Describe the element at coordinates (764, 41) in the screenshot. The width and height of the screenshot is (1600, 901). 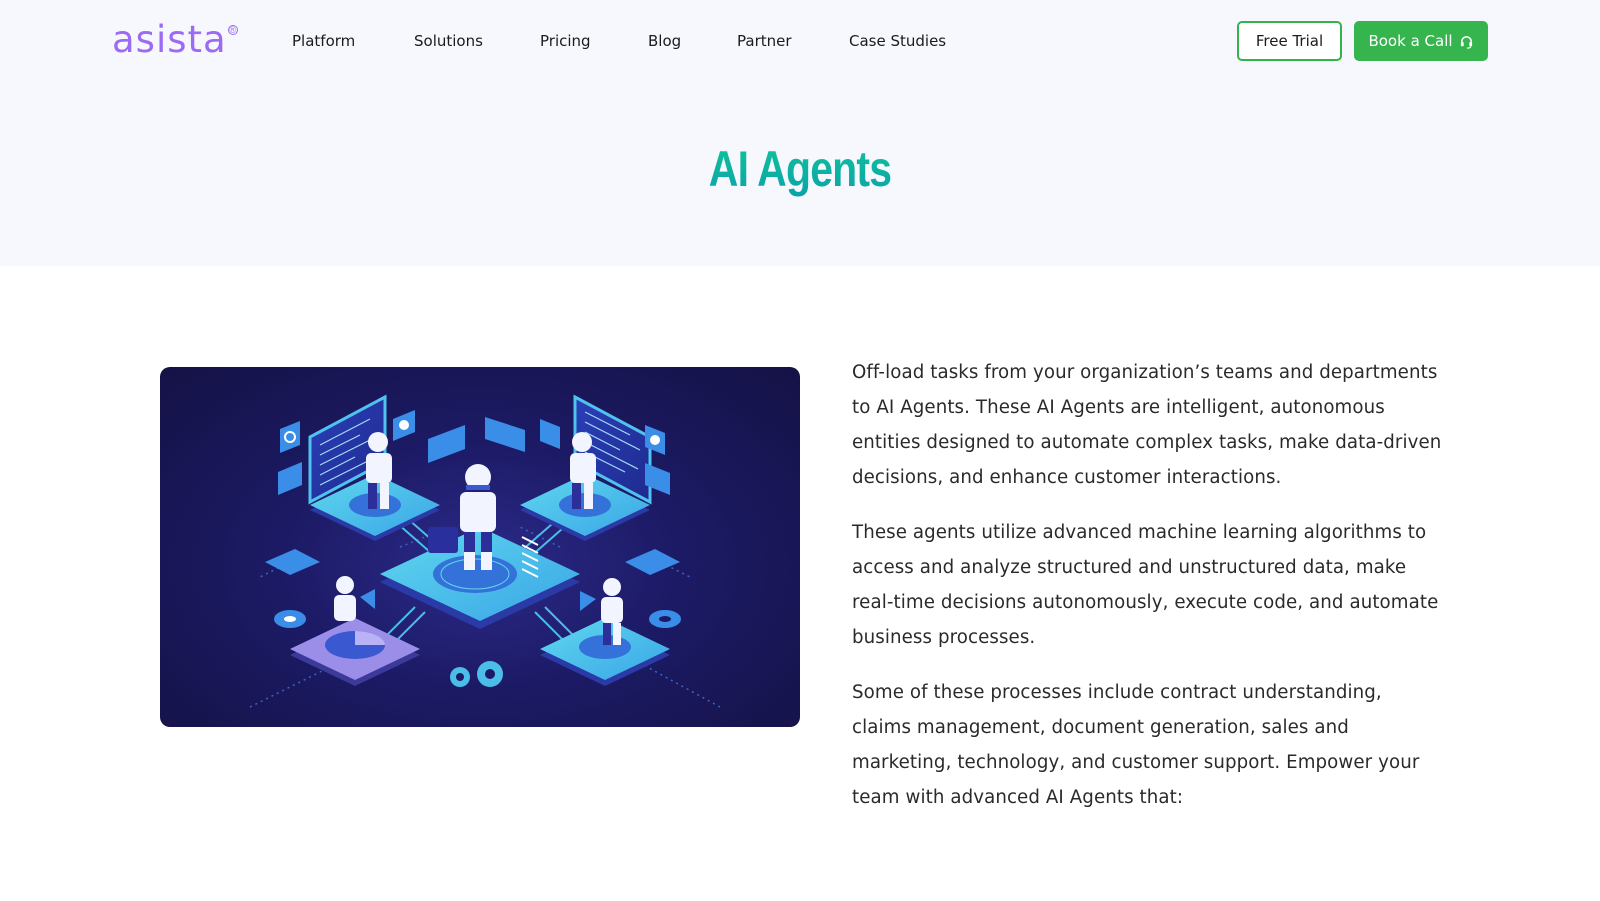
I see `nav-item-partner: Partner` at that location.